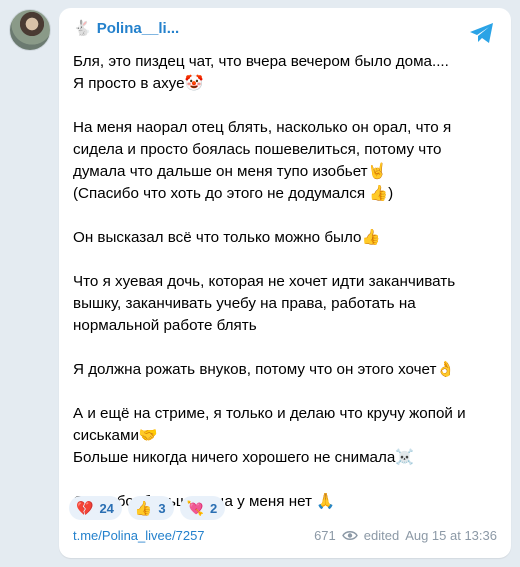 The height and width of the screenshot is (567, 520). What do you see at coordinates (349, 535) in the screenshot?
I see `eye-icon` at bounding box center [349, 535].